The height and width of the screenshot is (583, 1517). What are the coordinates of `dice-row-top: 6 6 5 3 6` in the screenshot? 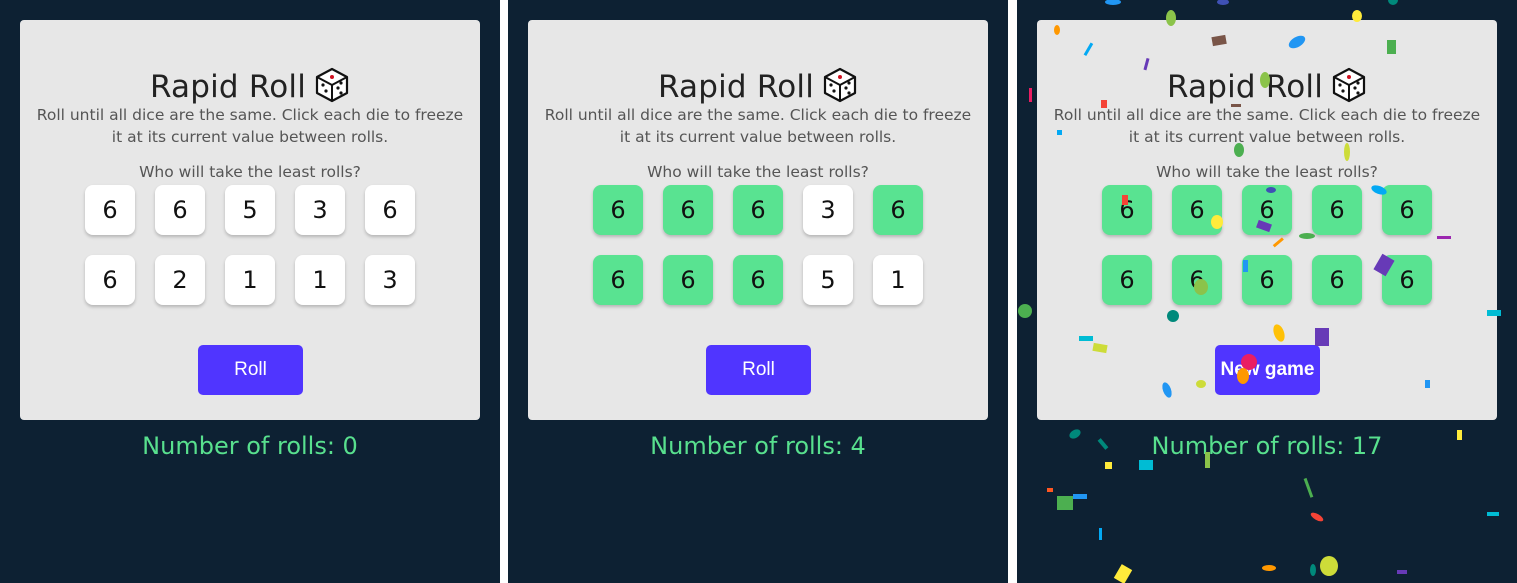 It's located at (255, 210).